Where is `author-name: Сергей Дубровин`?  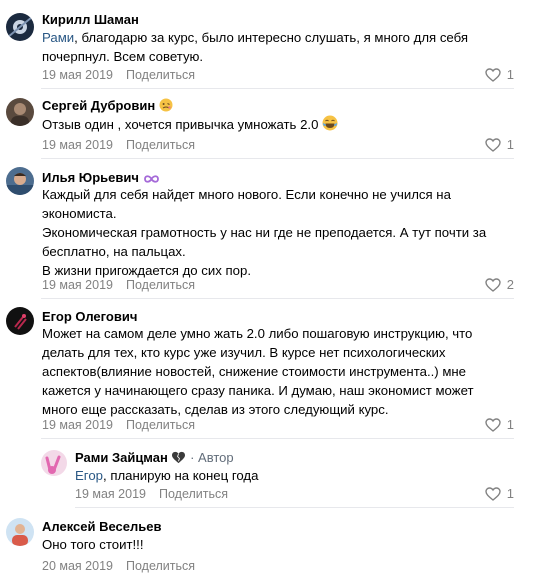 author-name: Сергей Дубровин is located at coordinates (107, 106).